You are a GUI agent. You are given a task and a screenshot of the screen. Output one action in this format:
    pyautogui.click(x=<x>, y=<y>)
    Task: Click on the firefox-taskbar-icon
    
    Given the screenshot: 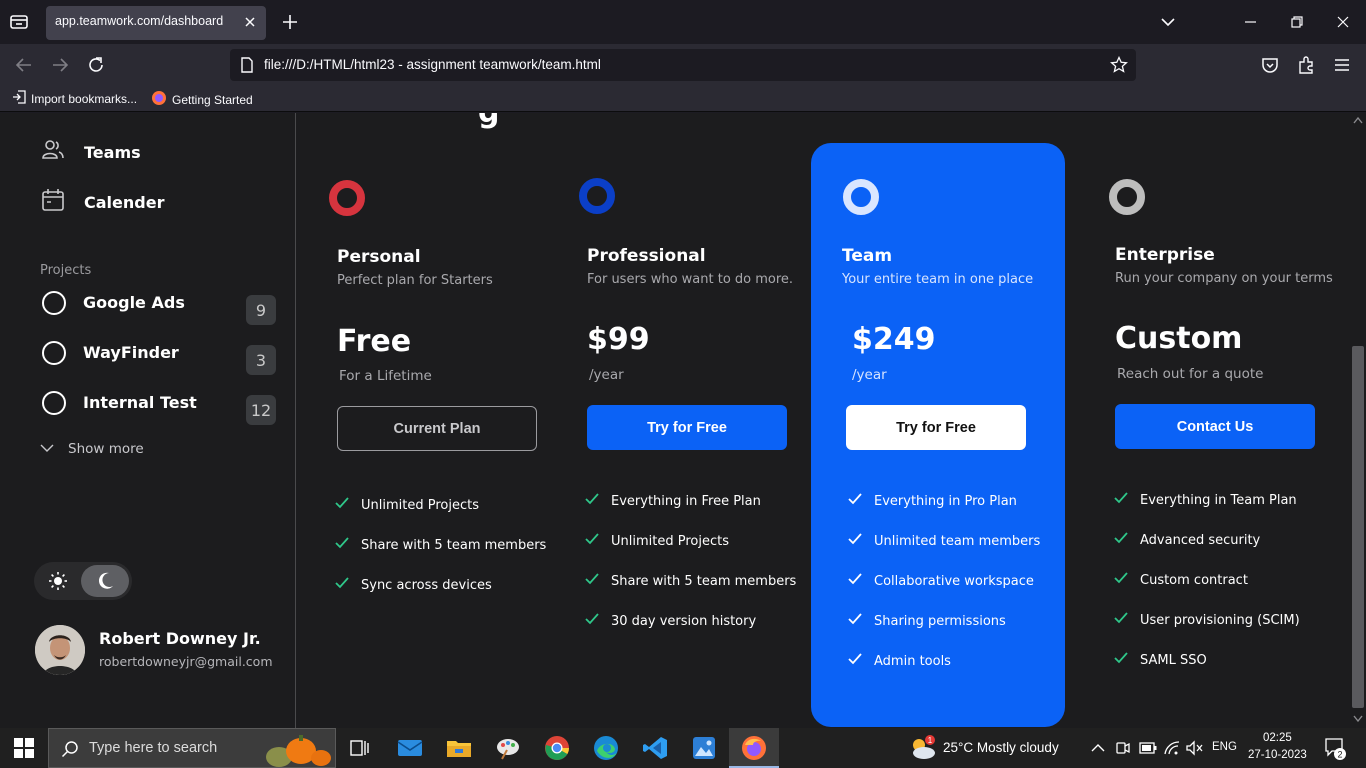 What is the action you would take?
    pyautogui.click(x=754, y=748)
    